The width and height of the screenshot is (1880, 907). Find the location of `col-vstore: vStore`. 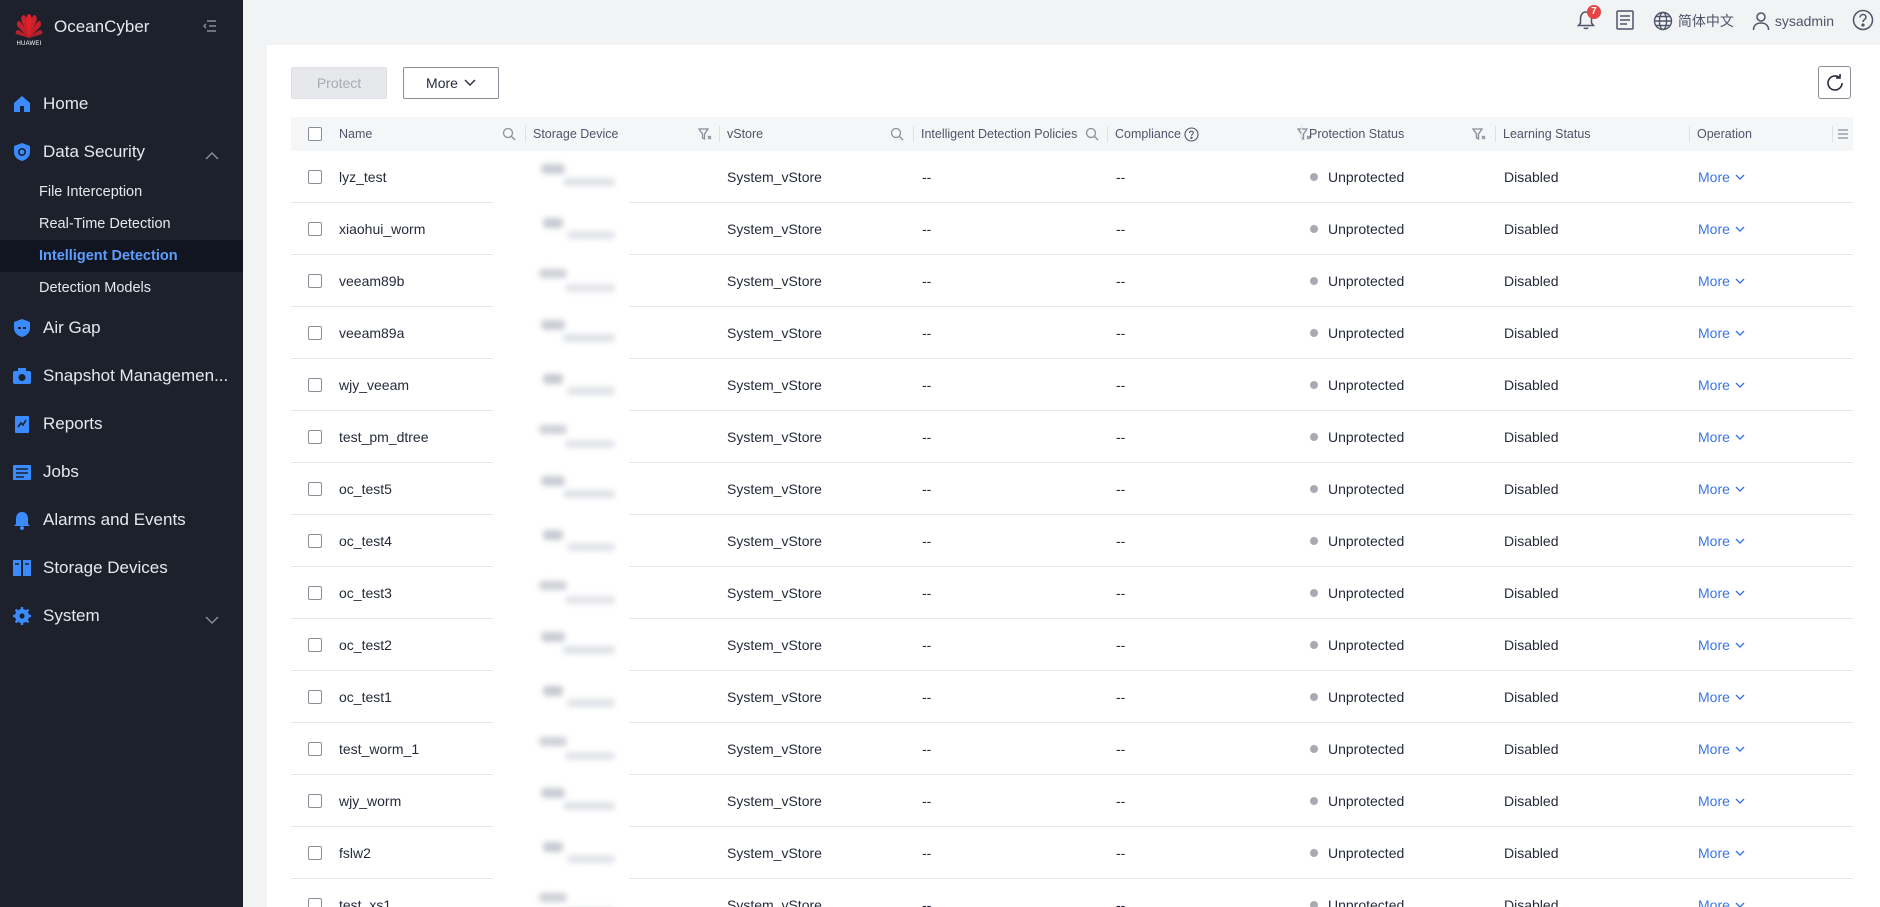

col-vstore: vStore is located at coordinates (745, 134).